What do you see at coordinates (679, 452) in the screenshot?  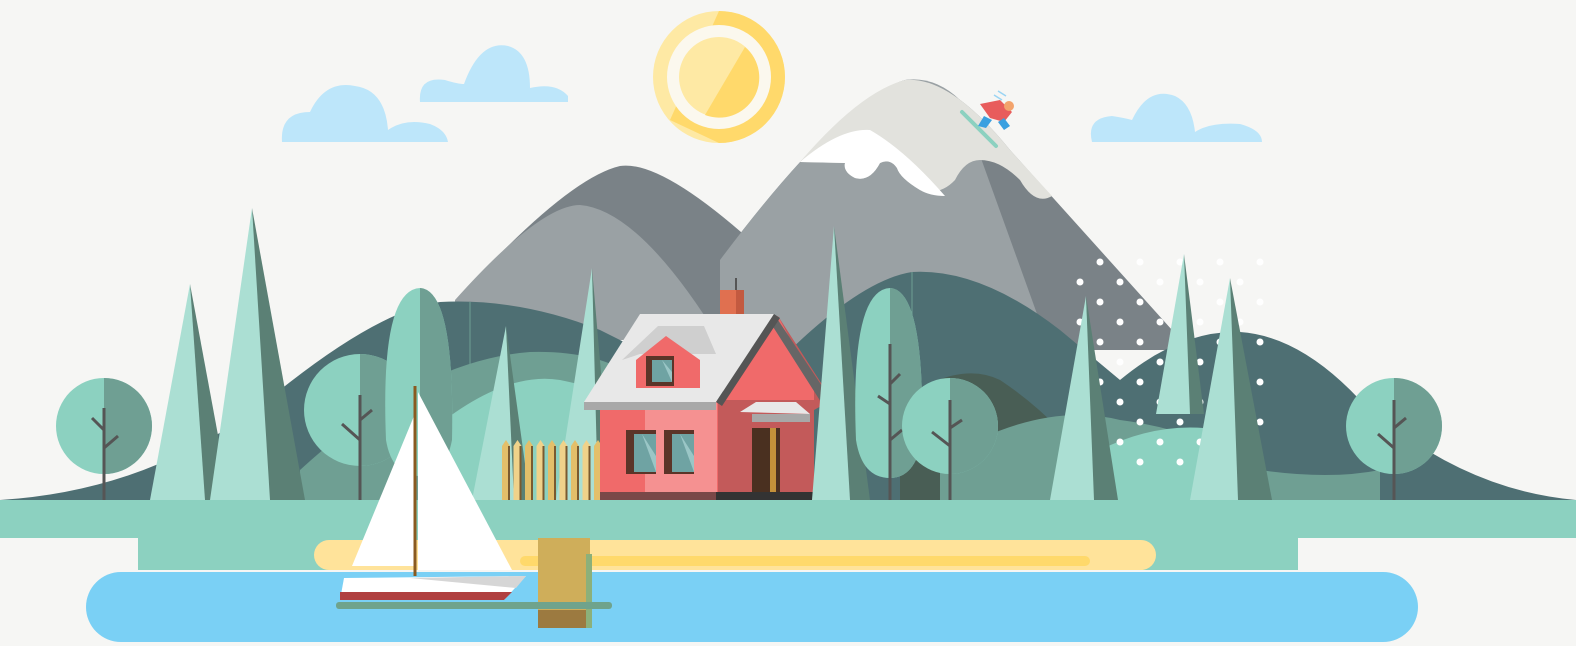 I see `window-right` at bounding box center [679, 452].